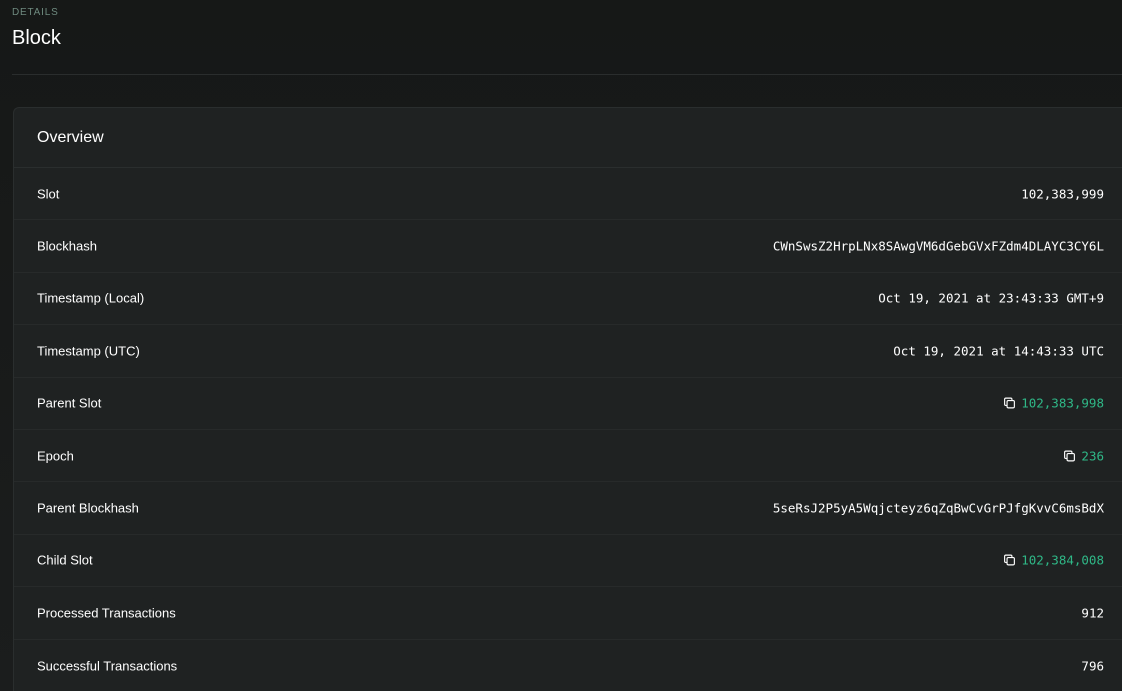 This screenshot has width=1122, height=691. What do you see at coordinates (69, 403) in the screenshot?
I see `parent-slot-label: Parent Slot` at bounding box center [69, 403].